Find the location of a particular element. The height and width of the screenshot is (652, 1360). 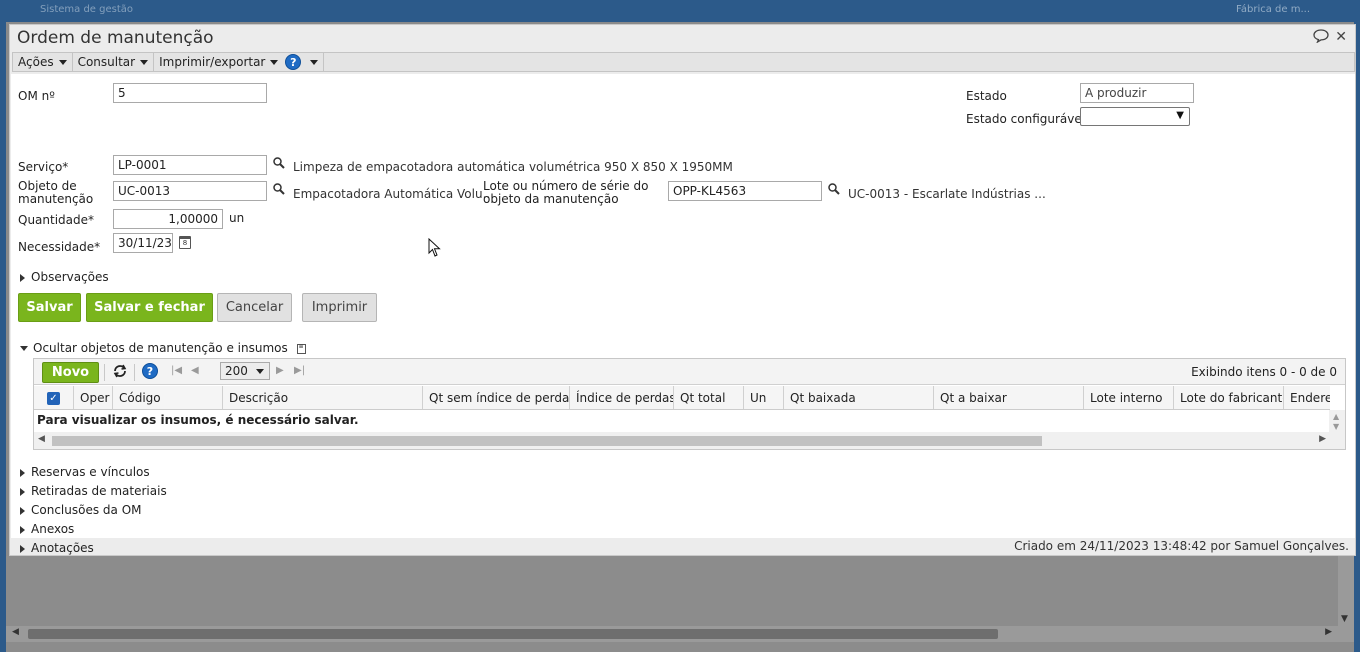

status-field: A produzir is located at coordinates (1137, 93).